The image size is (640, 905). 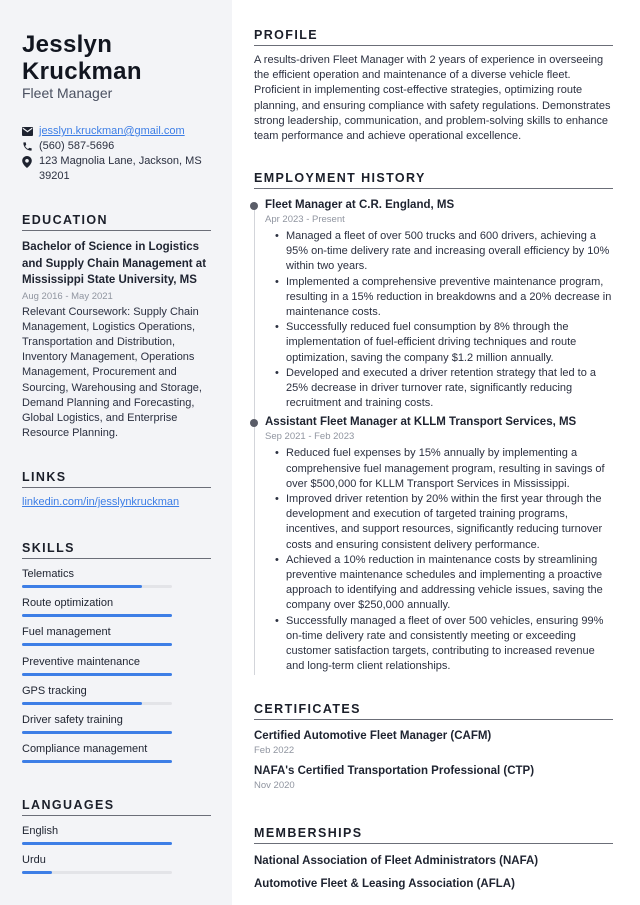 What do you see at coordinates (112, 131) in the screenshot?
I see `email-link: jesslyn.kruckman@gmail.com` at bounding box center [112, 131].